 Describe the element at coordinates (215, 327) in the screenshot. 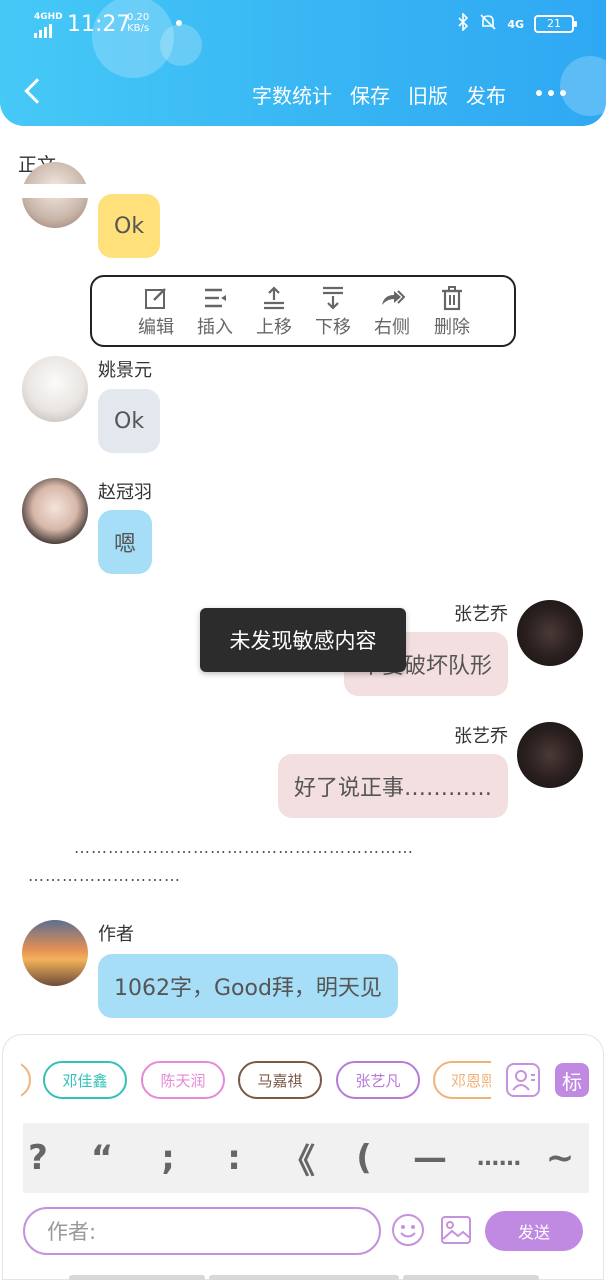

I see `insert-label: 插入` at that location.